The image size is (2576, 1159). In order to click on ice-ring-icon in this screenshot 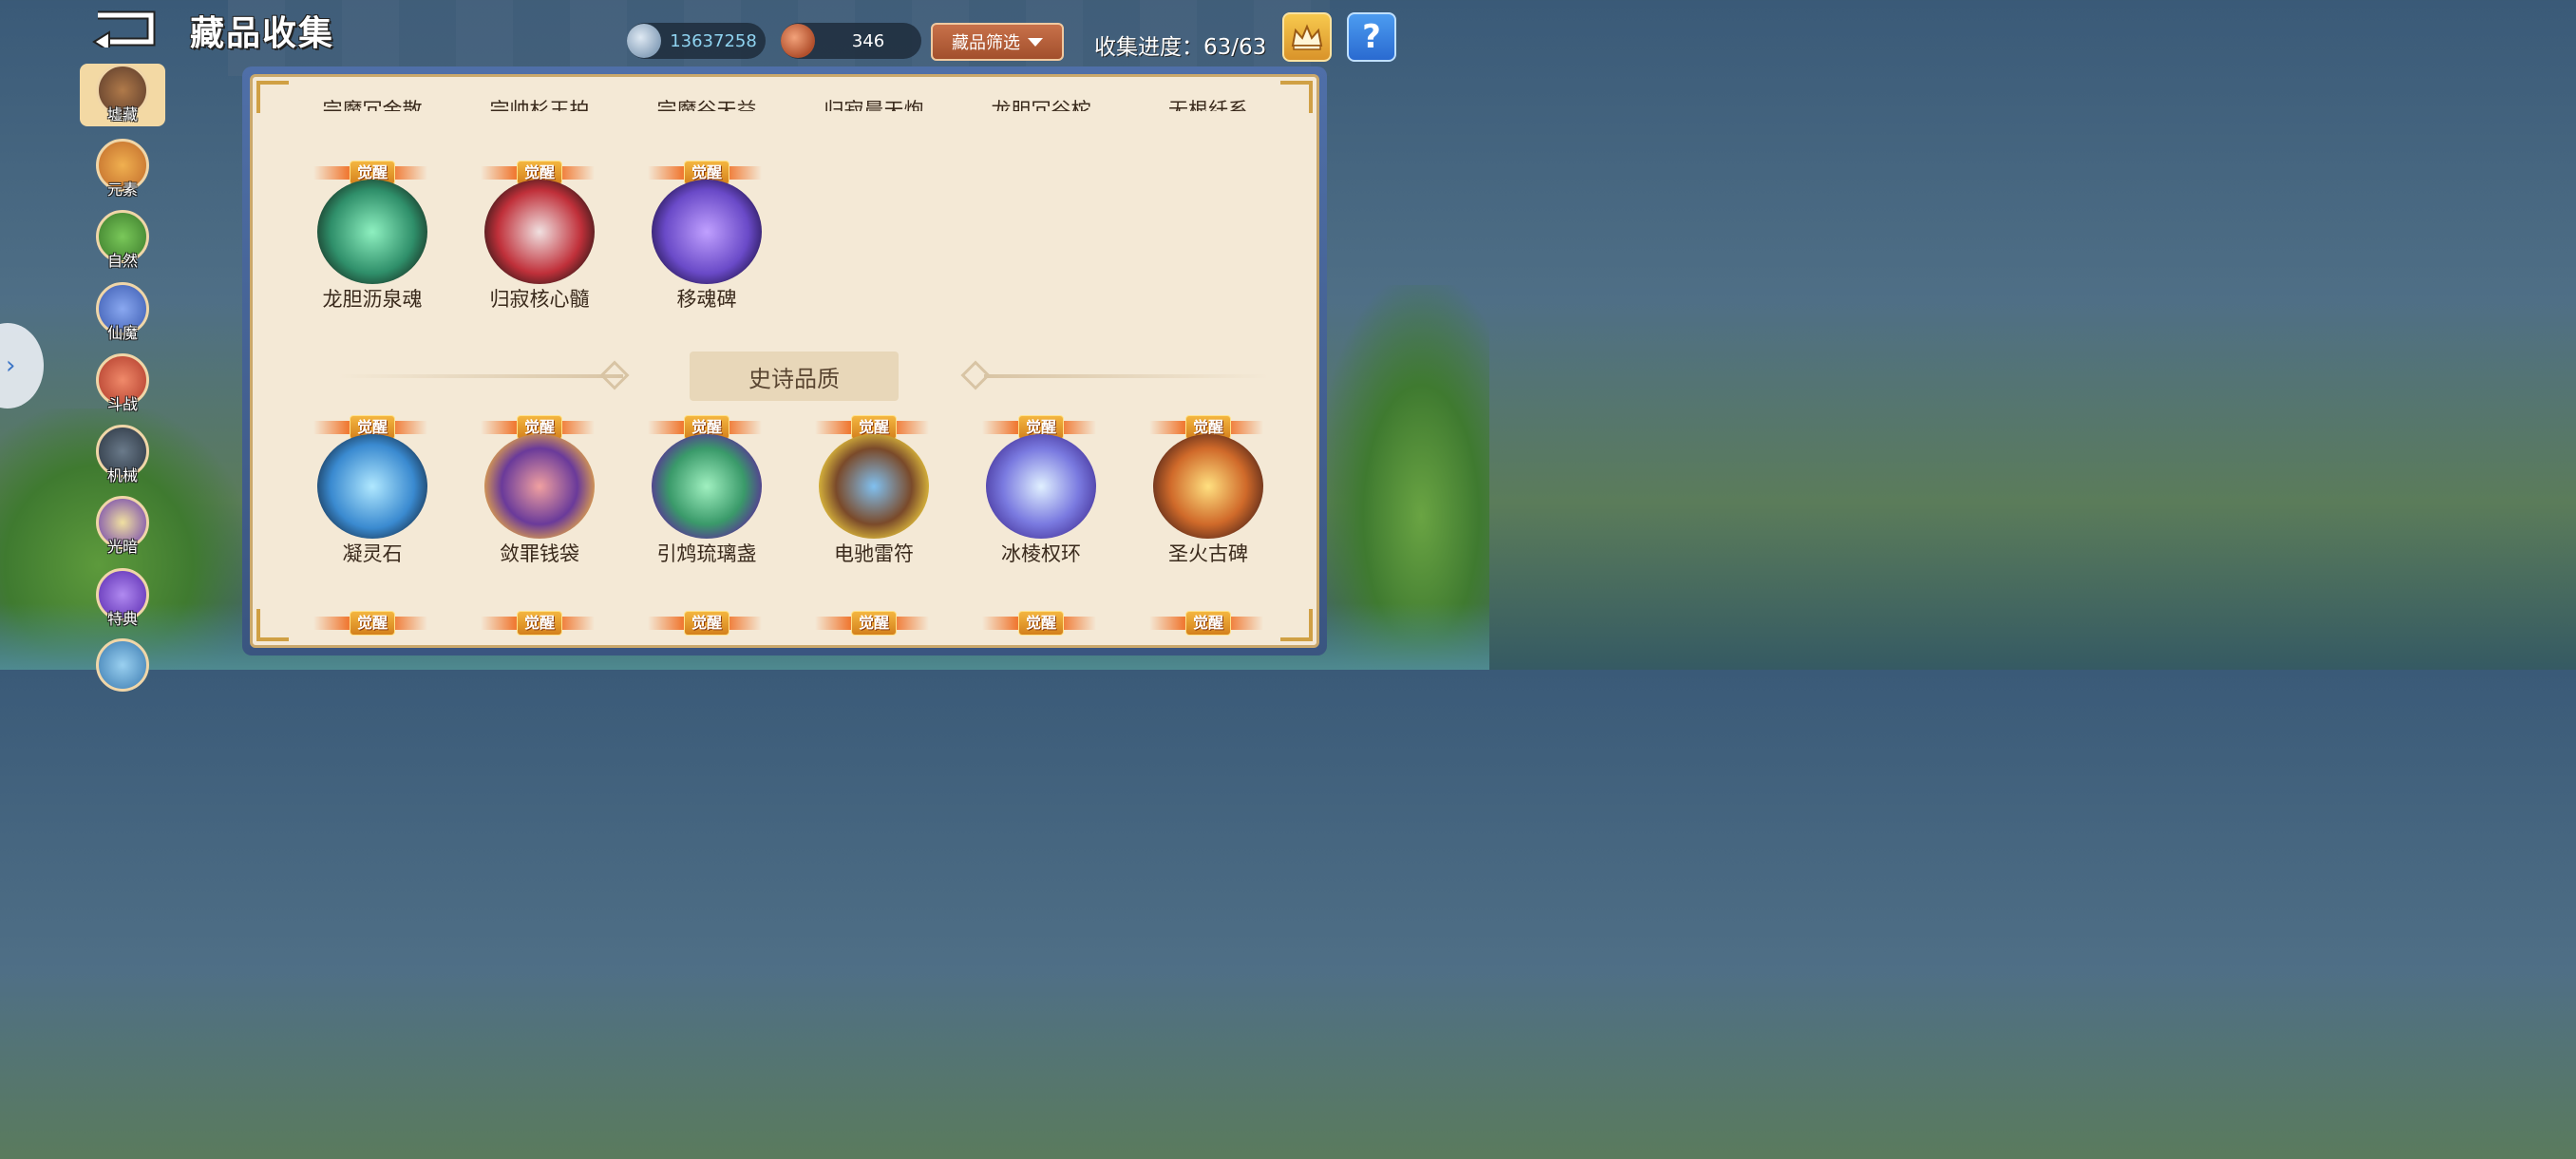, I will do `click(1041, 486)`.